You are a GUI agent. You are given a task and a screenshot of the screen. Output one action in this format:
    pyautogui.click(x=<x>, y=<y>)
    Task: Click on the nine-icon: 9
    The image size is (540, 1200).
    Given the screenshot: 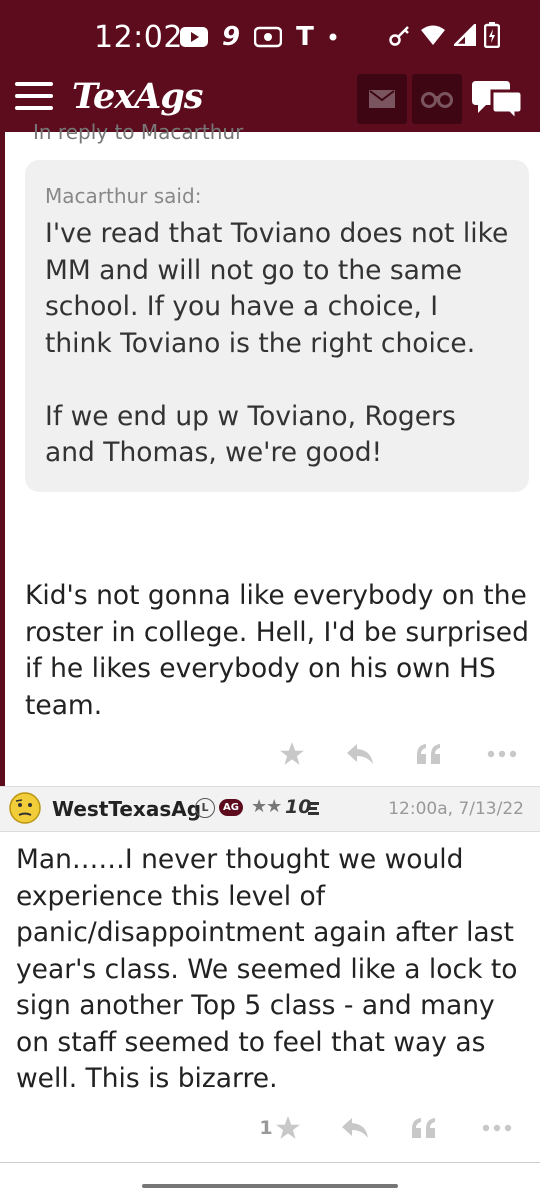 What is the action you would take?
    pyautogui.click(x=231, y=37)
    